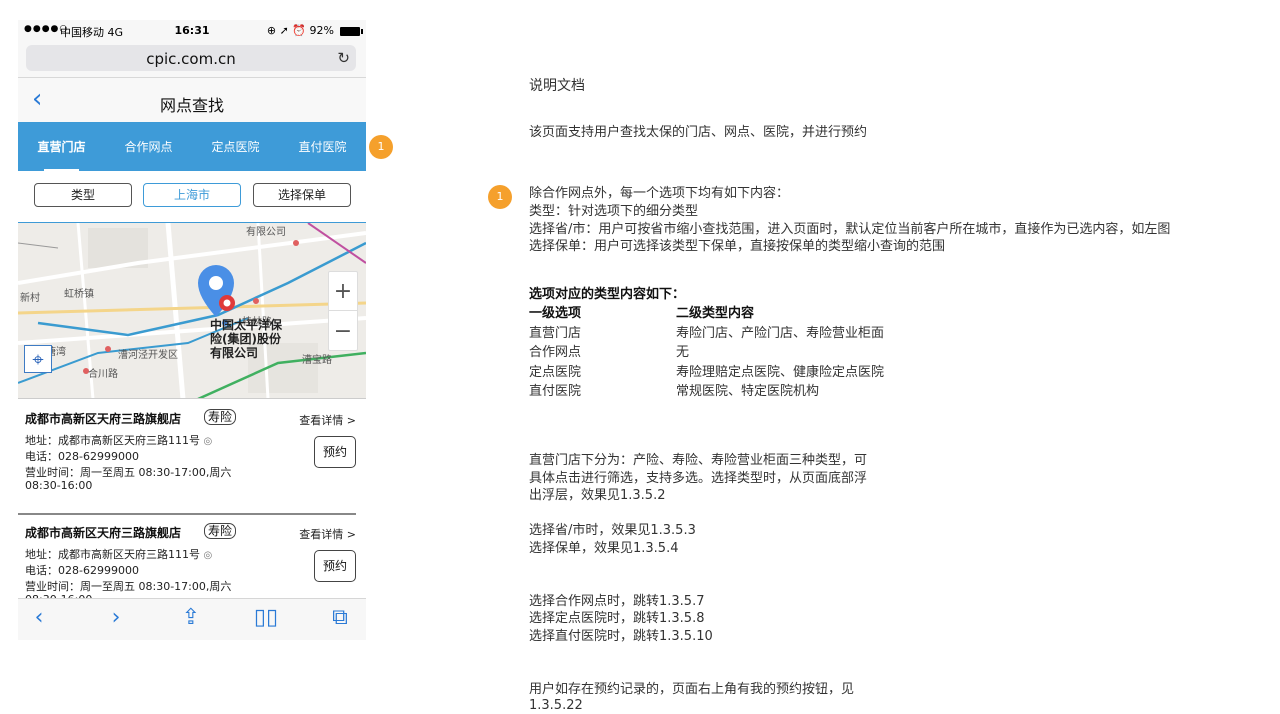 The image size is (1280, 714). What do you see at coordinates (343, 58) in the screenshot?
I see `reload-icon: ↻` at bounding box center [343, 58].